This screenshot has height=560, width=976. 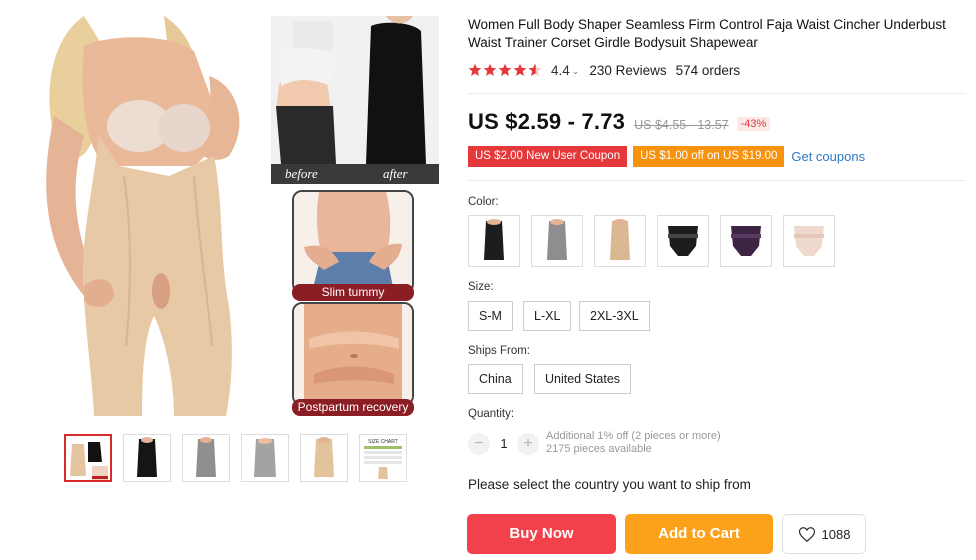 I want to click on postpartum-card, so click(x=353, y=354).